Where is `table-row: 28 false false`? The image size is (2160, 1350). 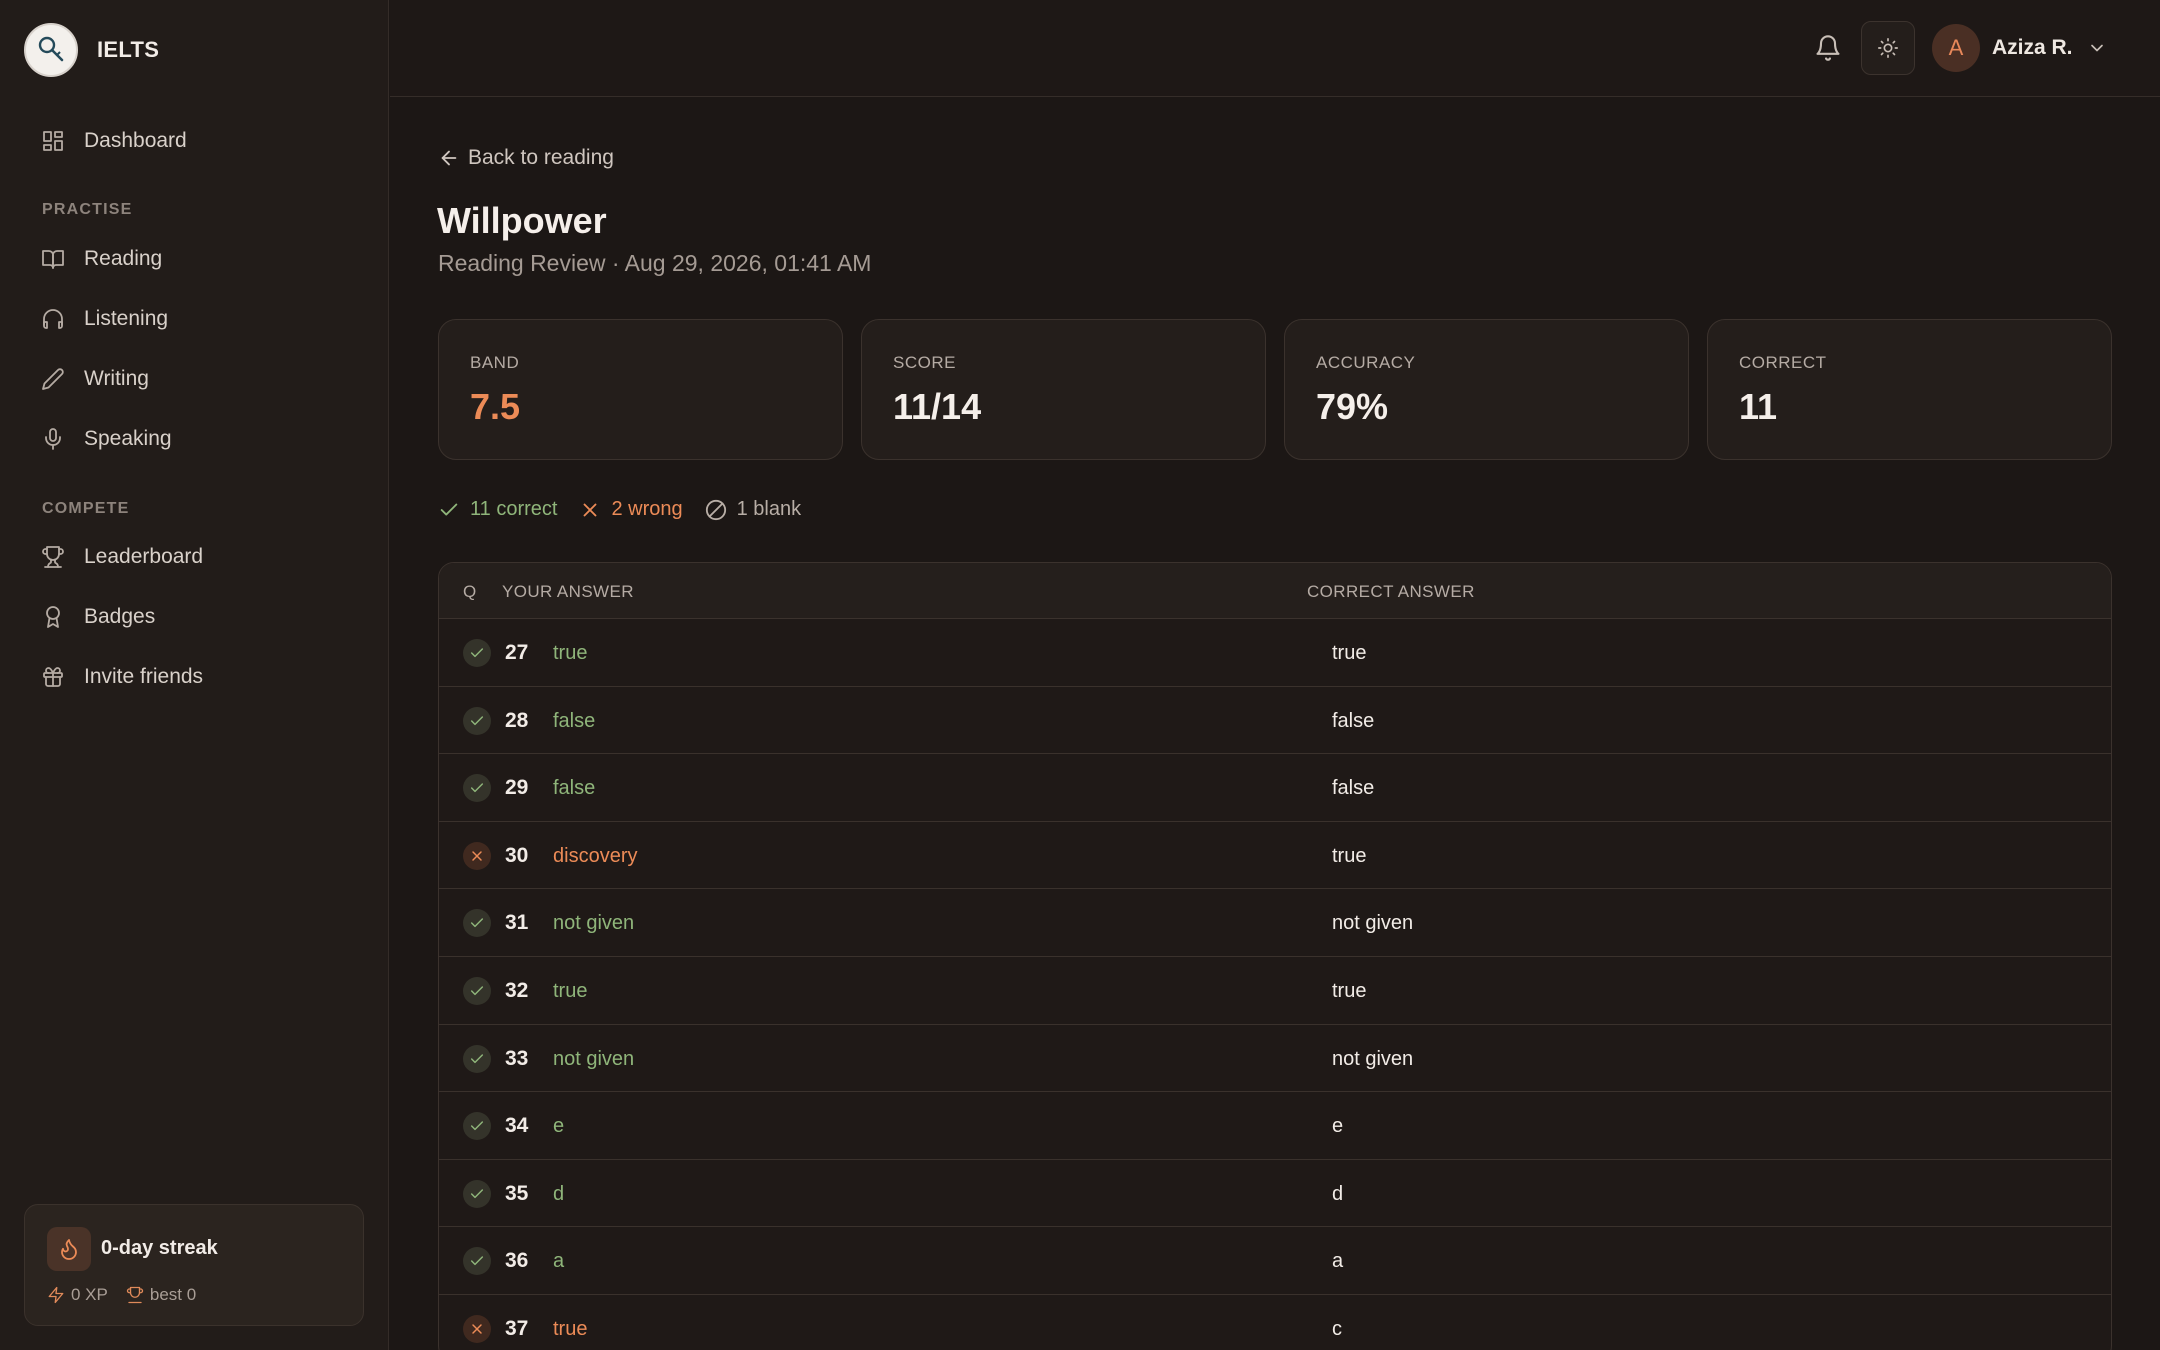 table-row: 28 false false is located at coordinates (1275, 721).